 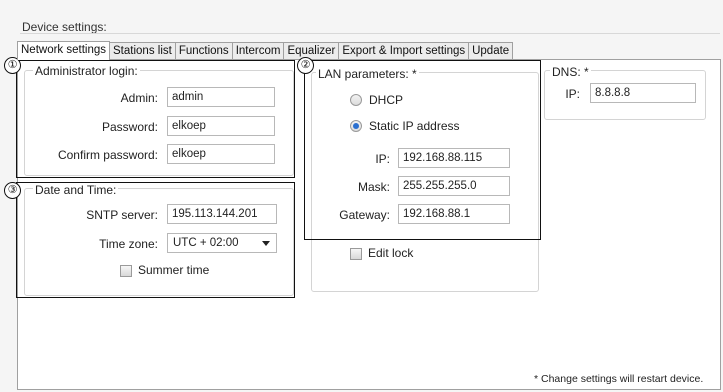 What do you see at coordinates (305, 65) in the screenshot?
I see `callout-number-2: ②` at bounding box center [305, 65].